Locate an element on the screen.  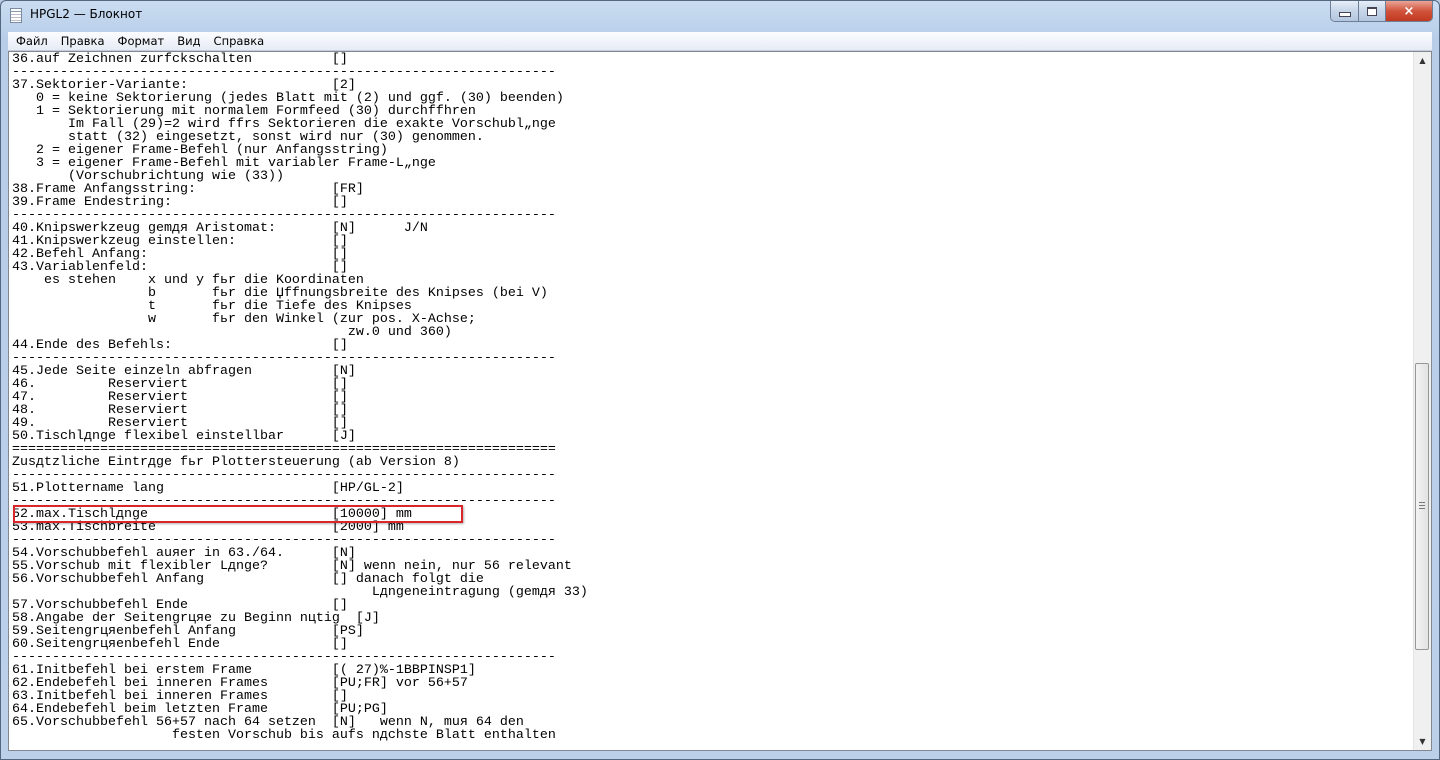
maximize-button is located at coordinates (1372, 11).